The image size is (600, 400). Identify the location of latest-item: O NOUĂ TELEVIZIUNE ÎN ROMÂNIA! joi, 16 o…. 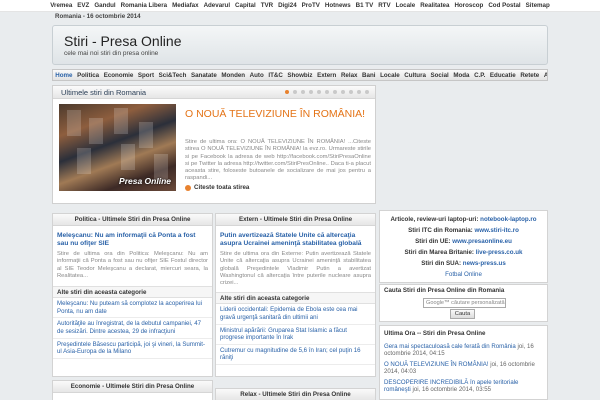
(463, 369).